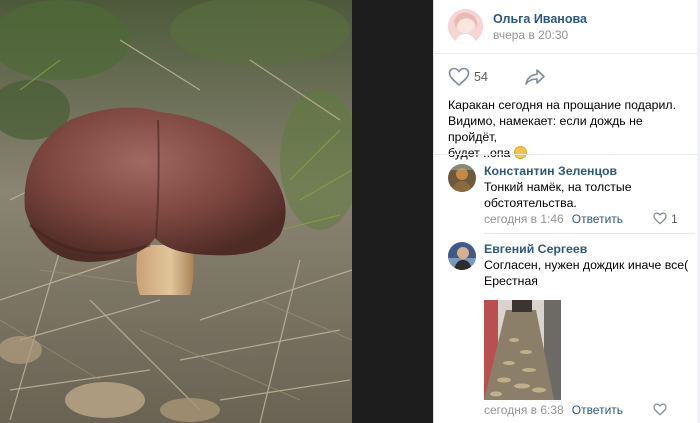 The width and height of the screenshot is (700, 423). What do you see at coordinates (511, 281) in the screenshot?
I see `comment-text-line: Ерестная` at bounding box center [511, 281].